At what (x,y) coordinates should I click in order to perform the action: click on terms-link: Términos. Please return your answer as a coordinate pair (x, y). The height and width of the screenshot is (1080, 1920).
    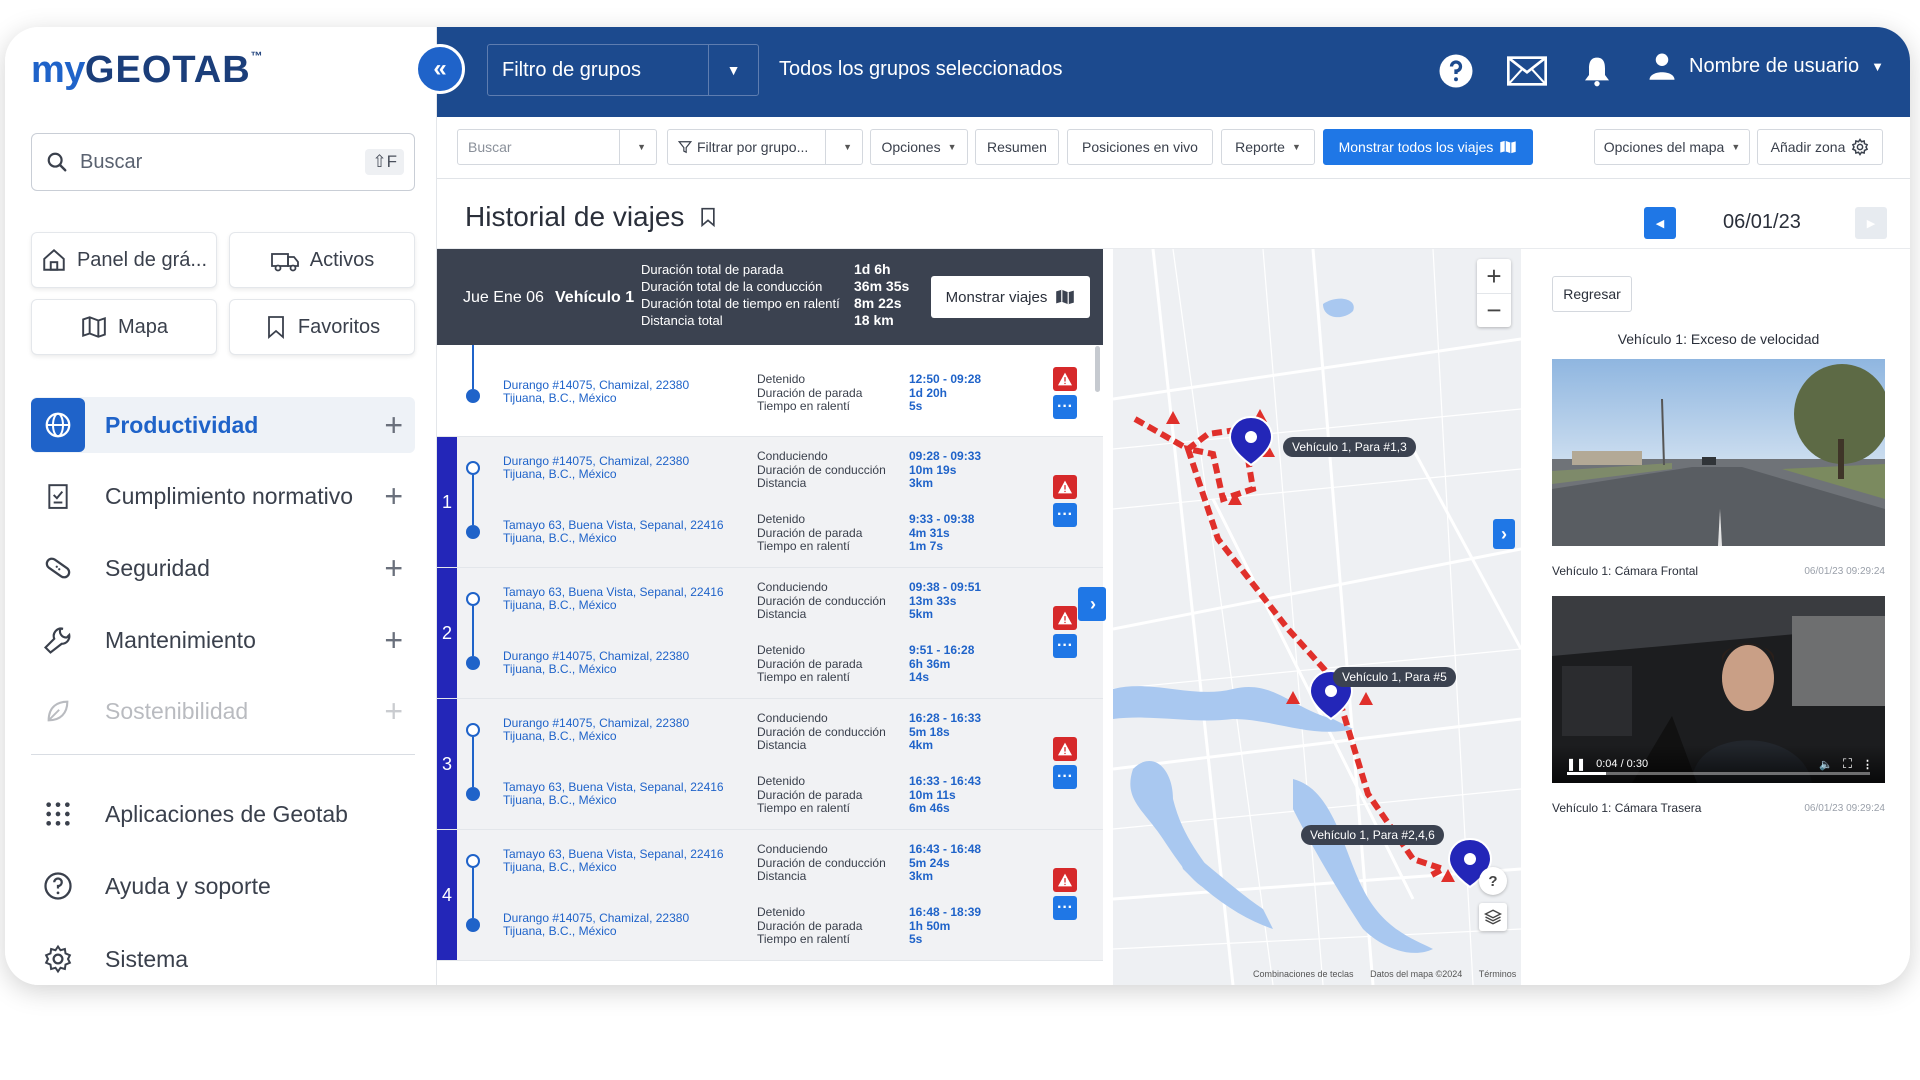
    Looking at the image, I should click on (1498, 974).